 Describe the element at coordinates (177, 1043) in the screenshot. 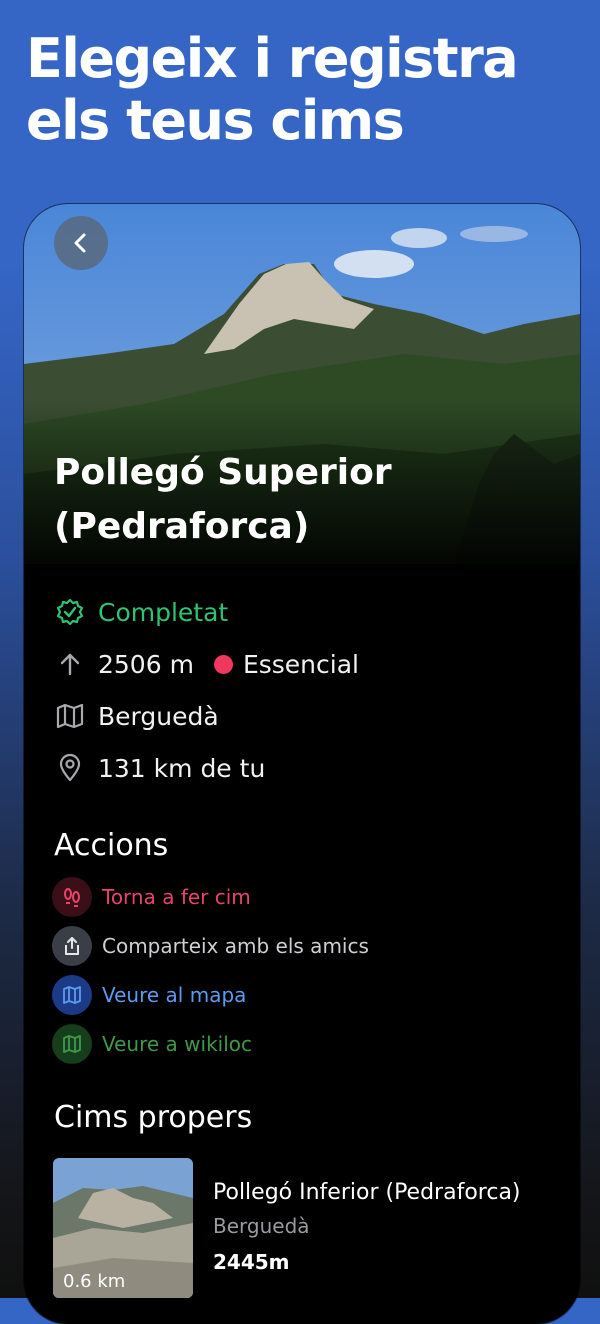

I see `action-label: Veure a wikiloc` at that location.